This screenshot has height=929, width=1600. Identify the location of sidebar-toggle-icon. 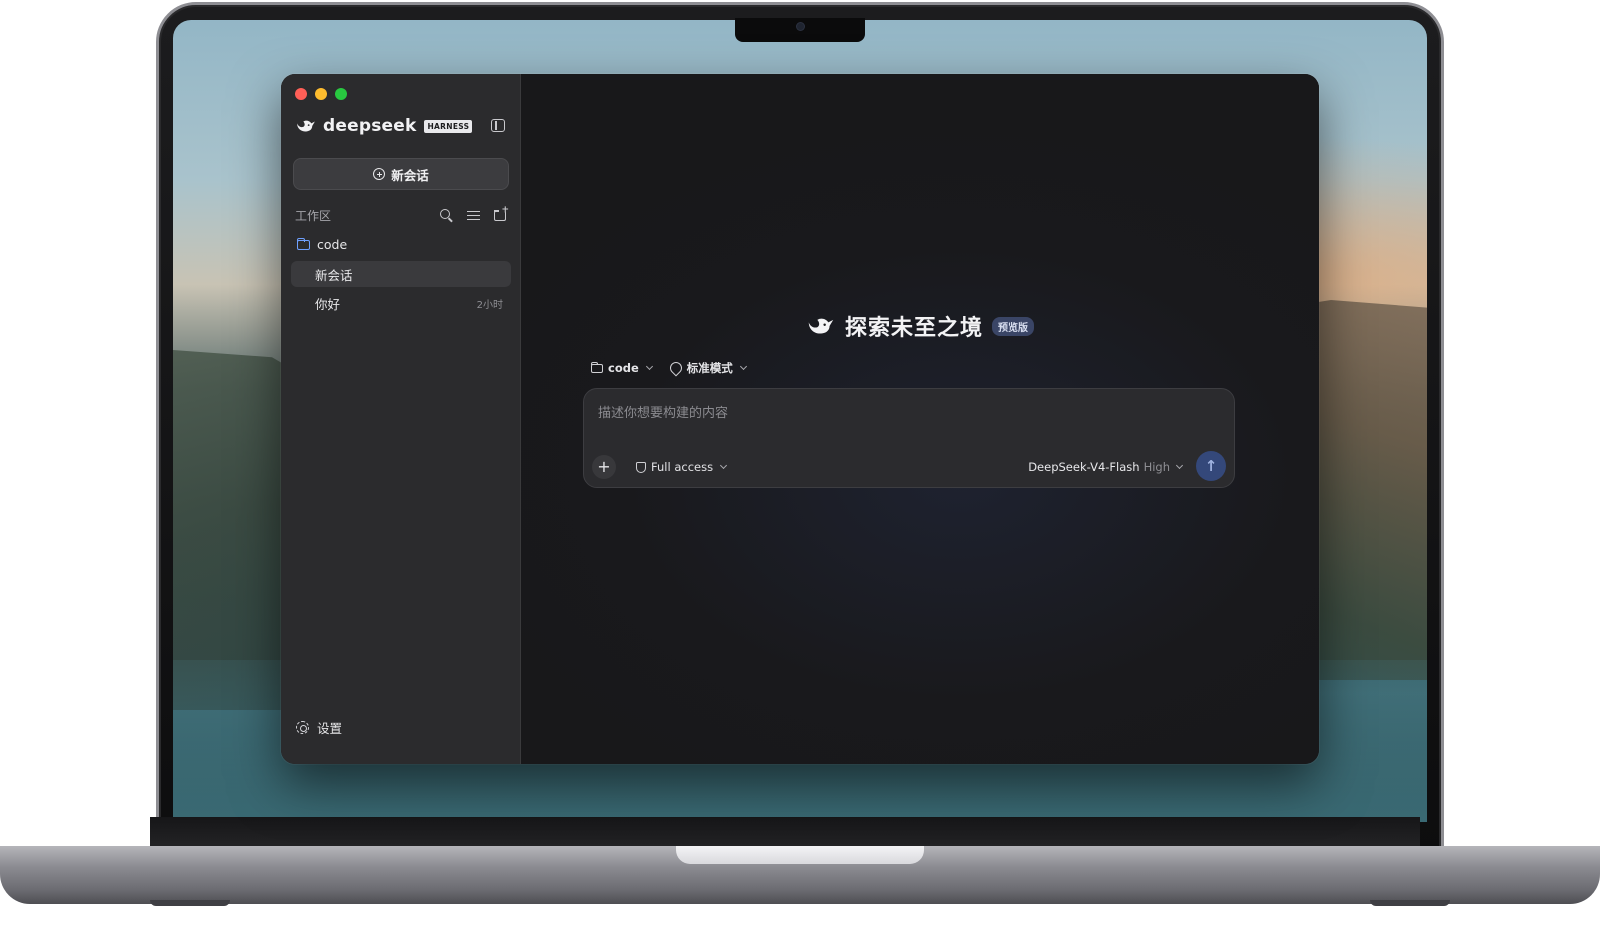
(498, 125).